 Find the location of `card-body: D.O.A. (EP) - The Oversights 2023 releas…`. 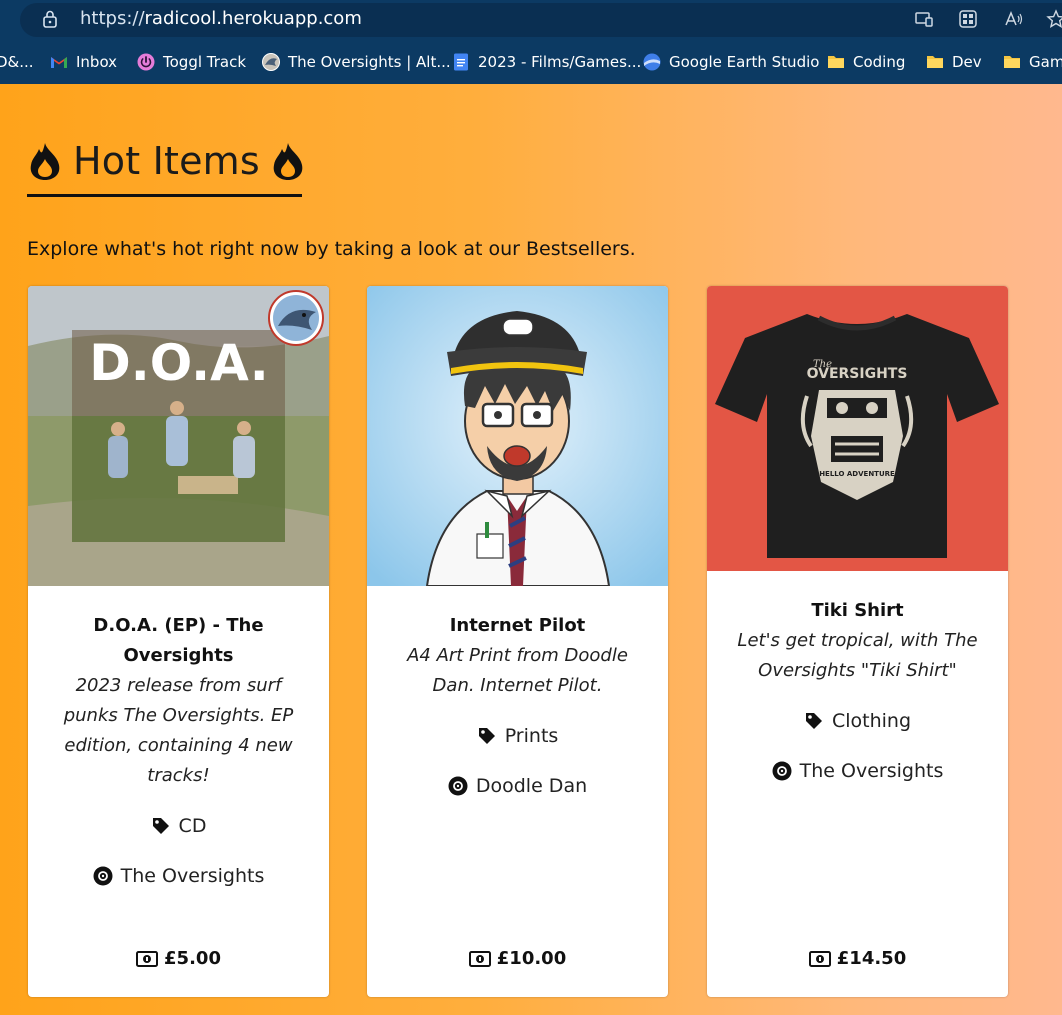

card-body: D.O.A. (EP) - The Oversights 2023 releas… is located at coordinates (178, 751).